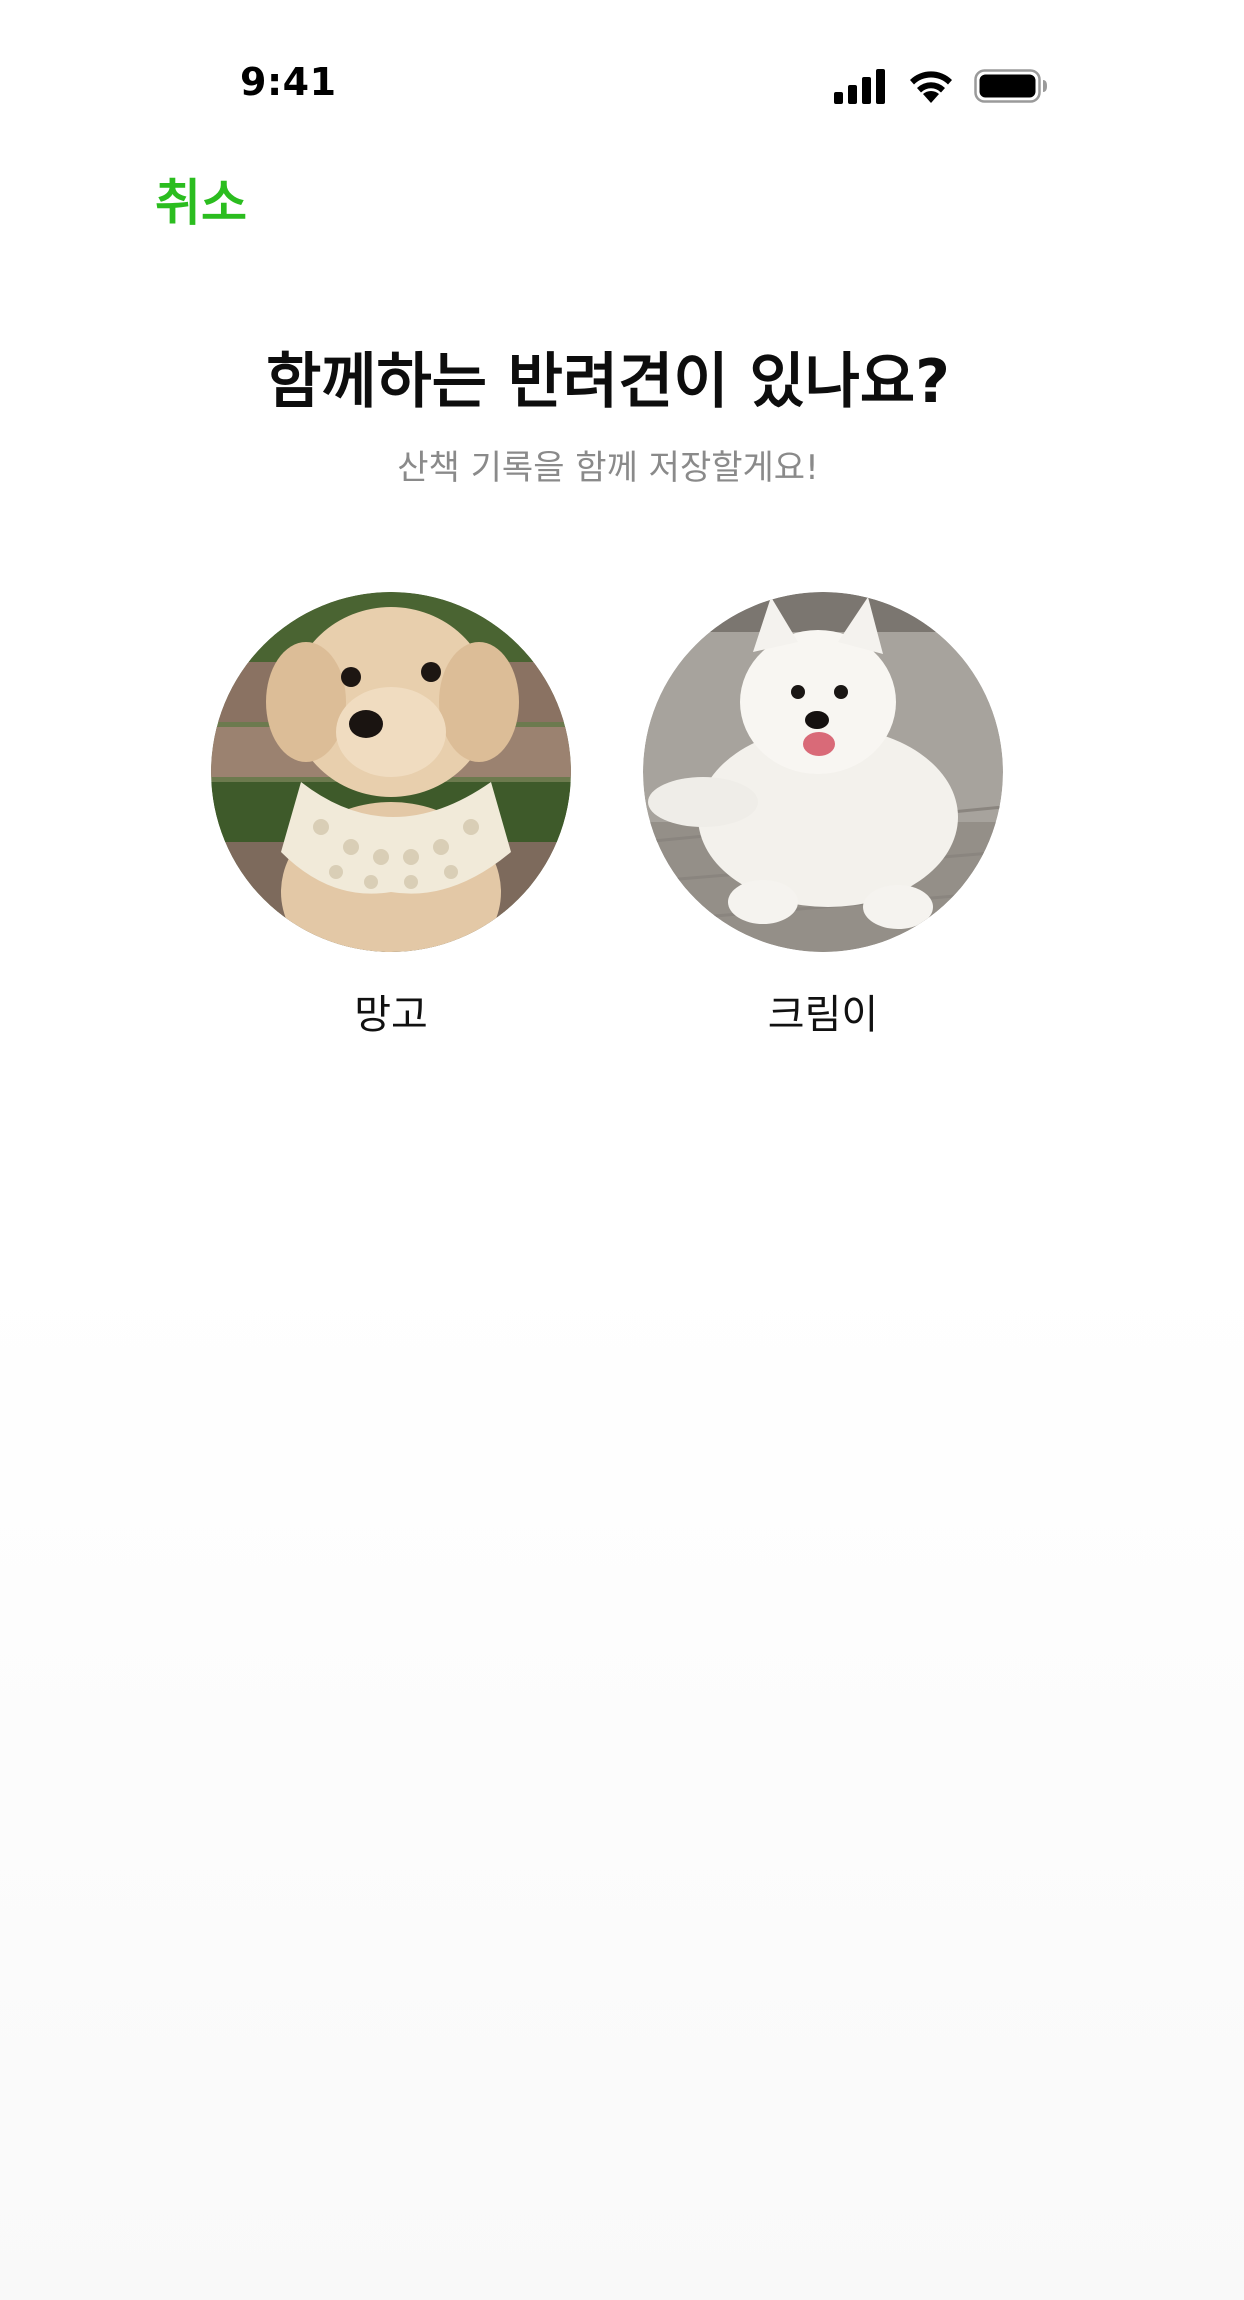 The image size is (1244, 2300). Describe the element at coordinates (1010, 86) in the screenshot. I see `battery-icon` at that location.